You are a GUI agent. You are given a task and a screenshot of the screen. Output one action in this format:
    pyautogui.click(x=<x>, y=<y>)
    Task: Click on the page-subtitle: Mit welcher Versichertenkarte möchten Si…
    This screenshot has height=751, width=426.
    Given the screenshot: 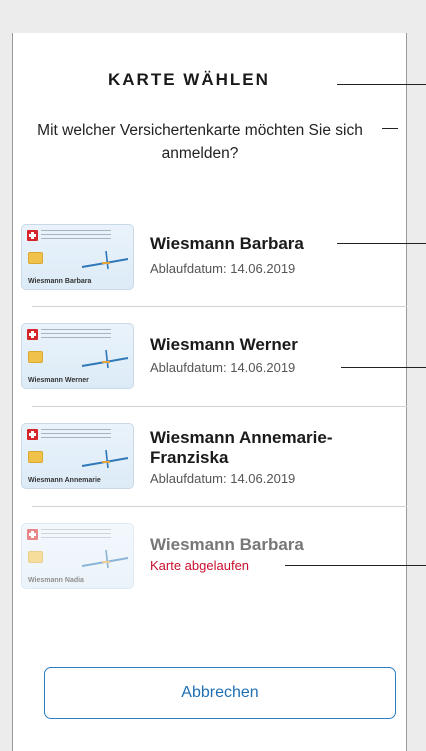 What is the action you would take?
    pyautogui.click(x=200, y=142)
    